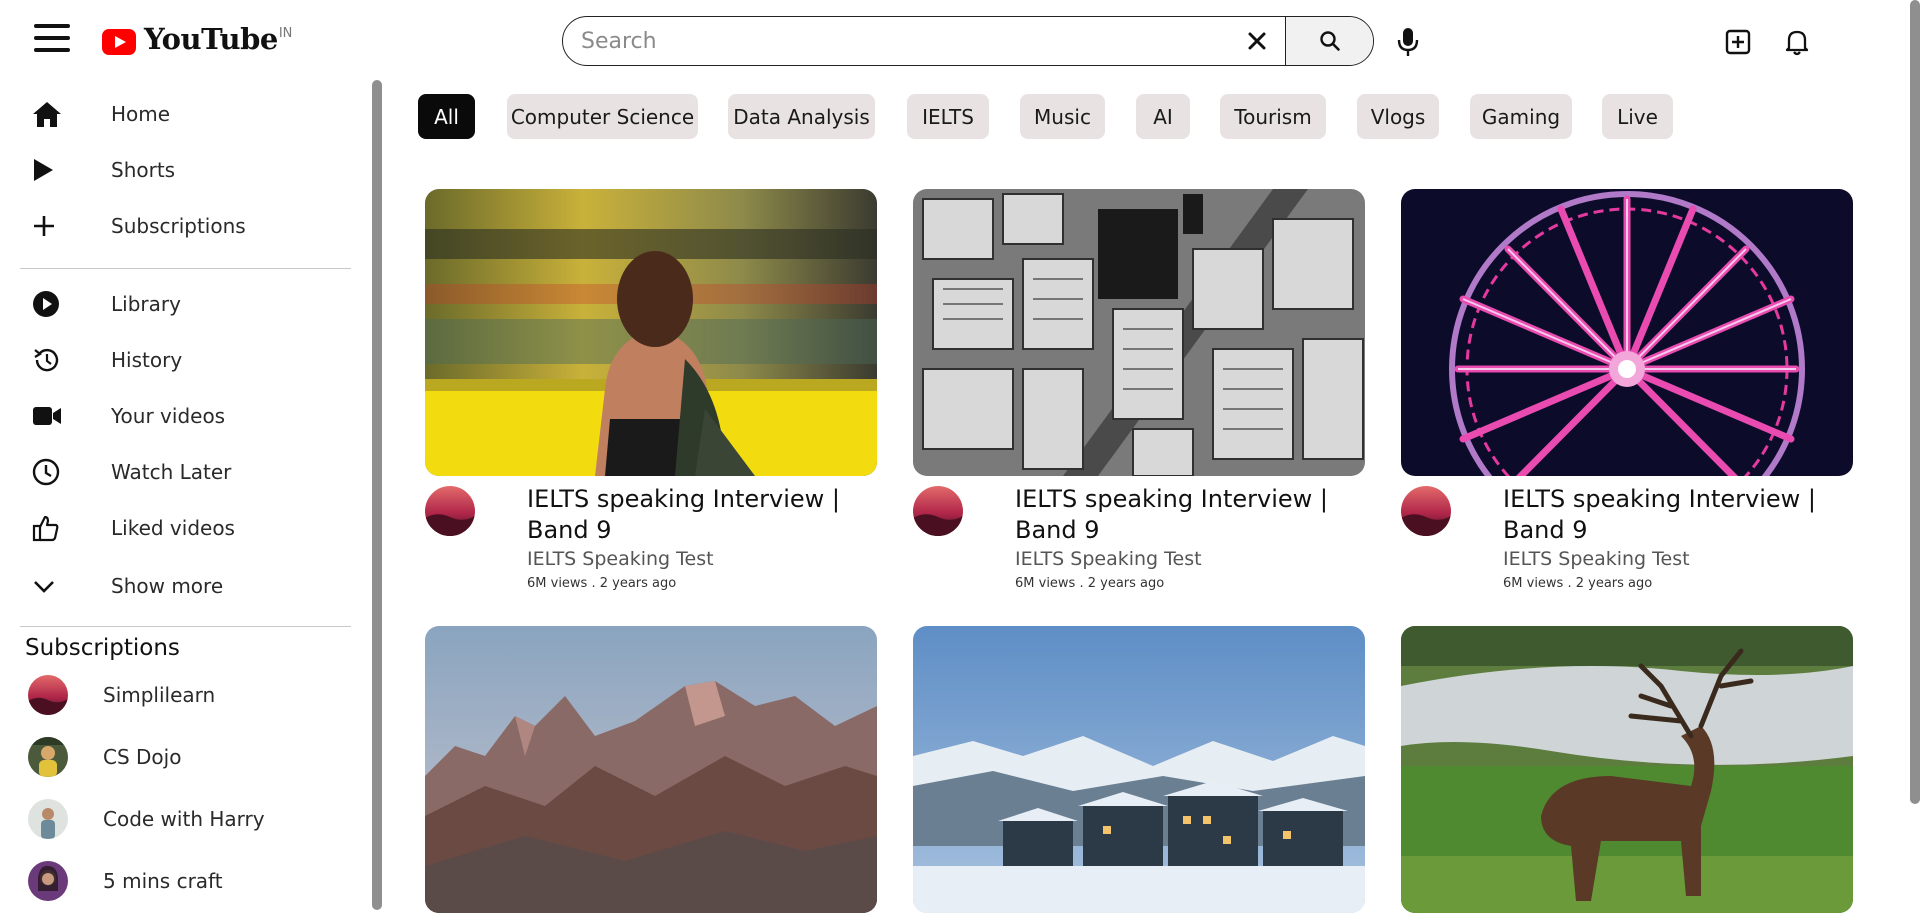  I want to click on subscriptions-heading: Subscriptions, so click(102, 648).